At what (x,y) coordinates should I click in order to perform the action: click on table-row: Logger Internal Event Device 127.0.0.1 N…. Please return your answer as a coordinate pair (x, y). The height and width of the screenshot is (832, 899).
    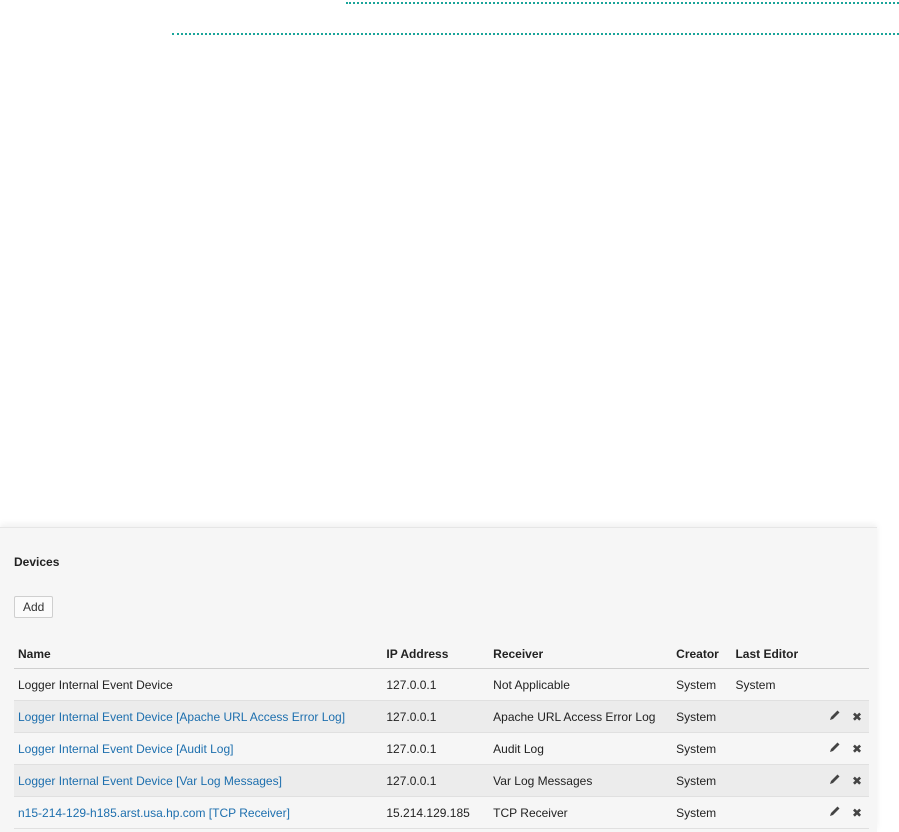
    Looking at the image, I should click on (441, 684).